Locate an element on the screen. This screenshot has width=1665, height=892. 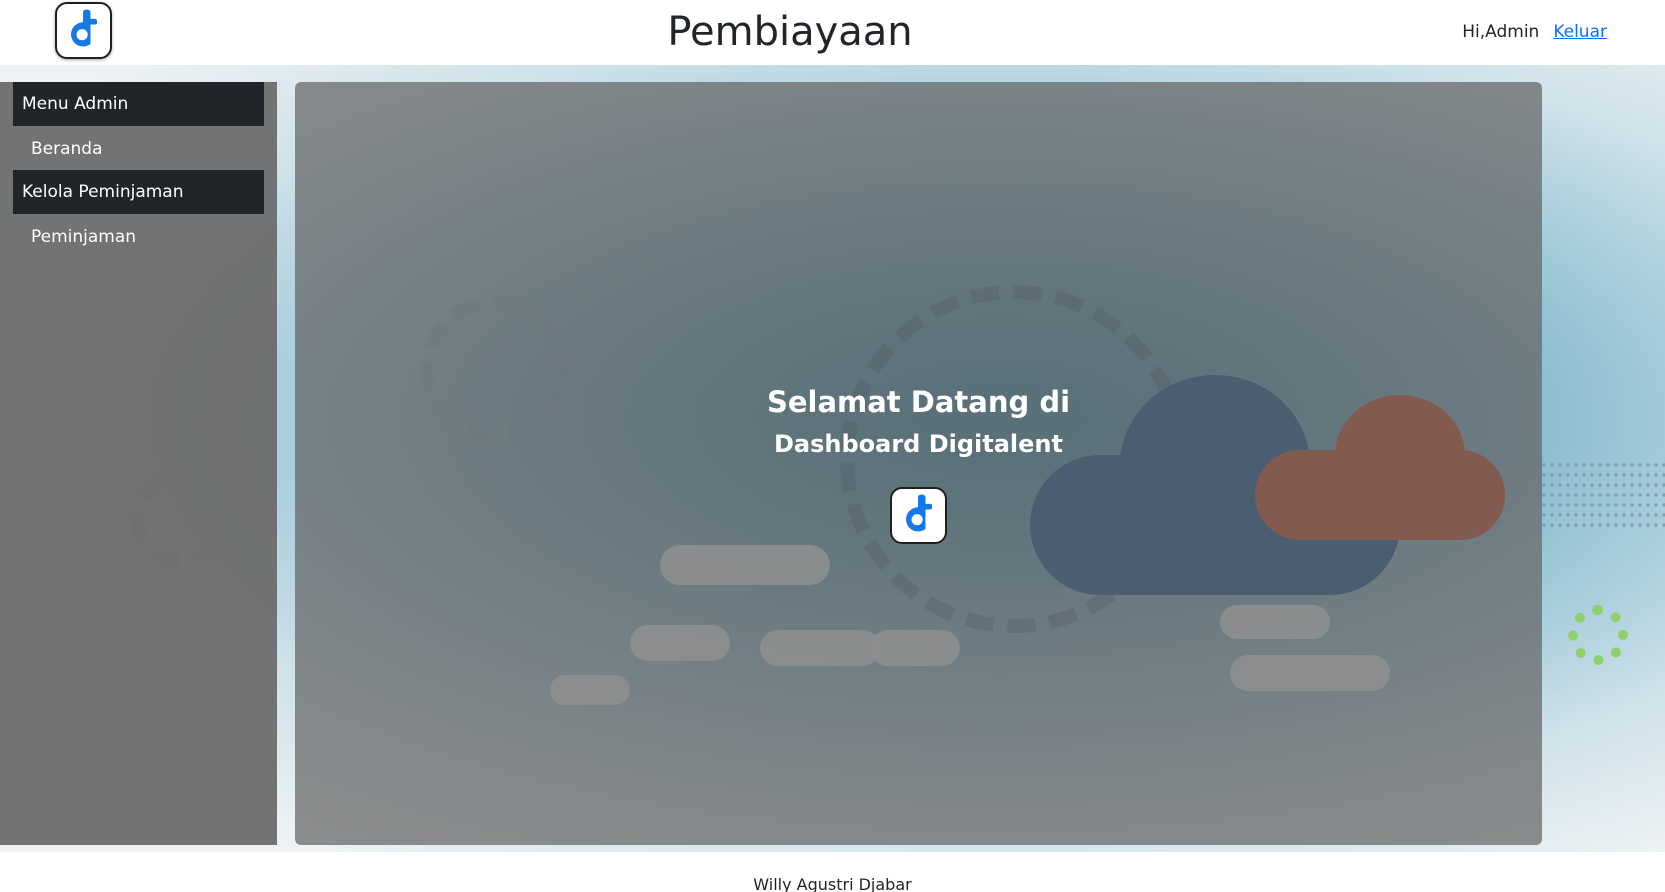
digitalent-logo-graphic is located at coordinates (919, 513).